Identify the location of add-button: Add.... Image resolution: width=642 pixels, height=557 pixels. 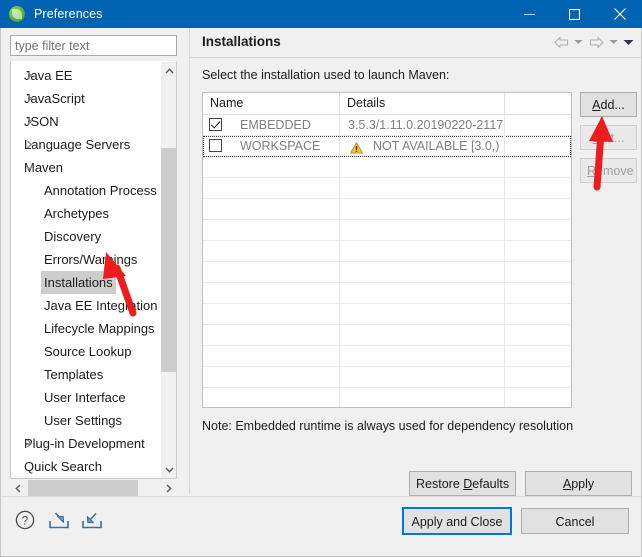
(608, 104).